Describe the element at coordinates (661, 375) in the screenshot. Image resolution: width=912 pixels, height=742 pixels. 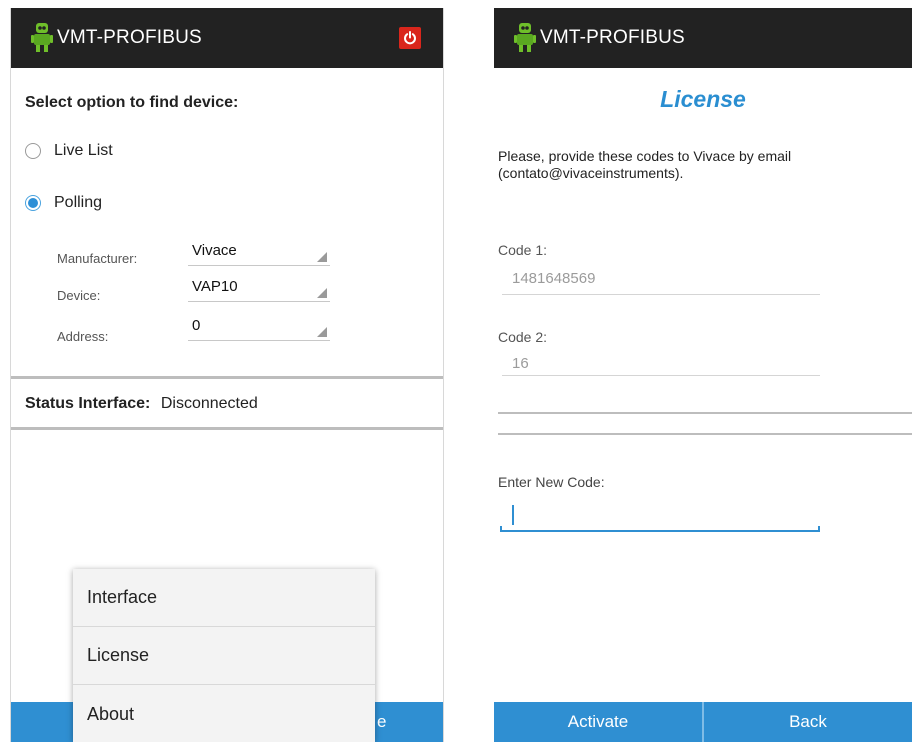
I see `code2-underline` at that location.